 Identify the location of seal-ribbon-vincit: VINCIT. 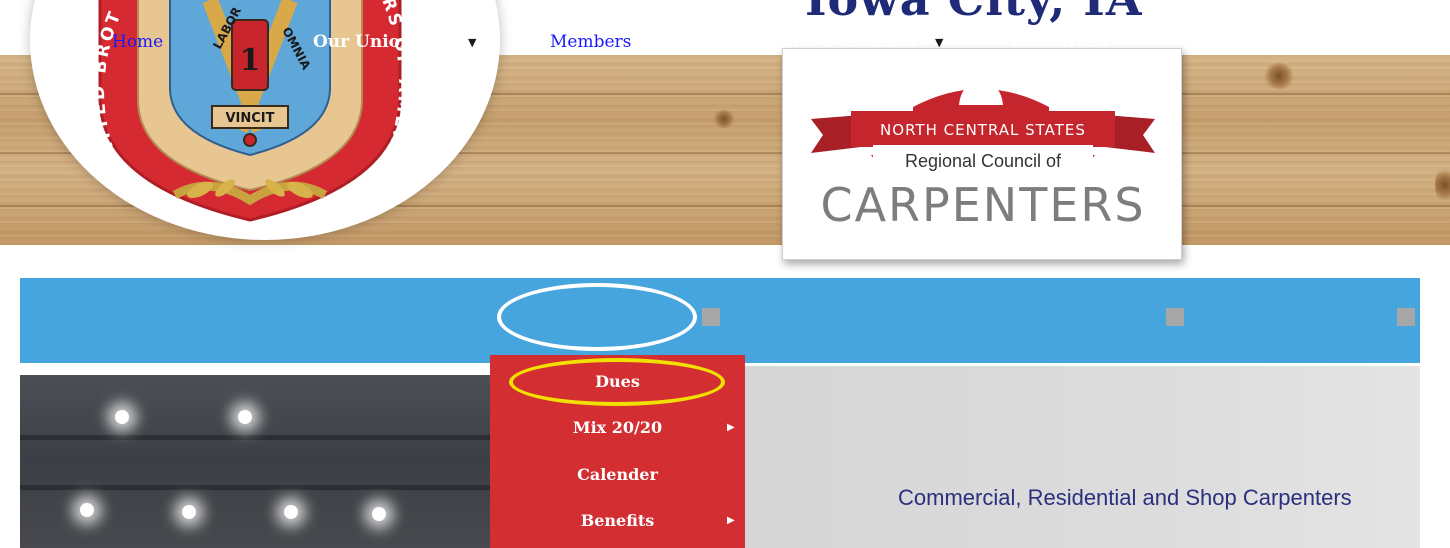
(249, 118).